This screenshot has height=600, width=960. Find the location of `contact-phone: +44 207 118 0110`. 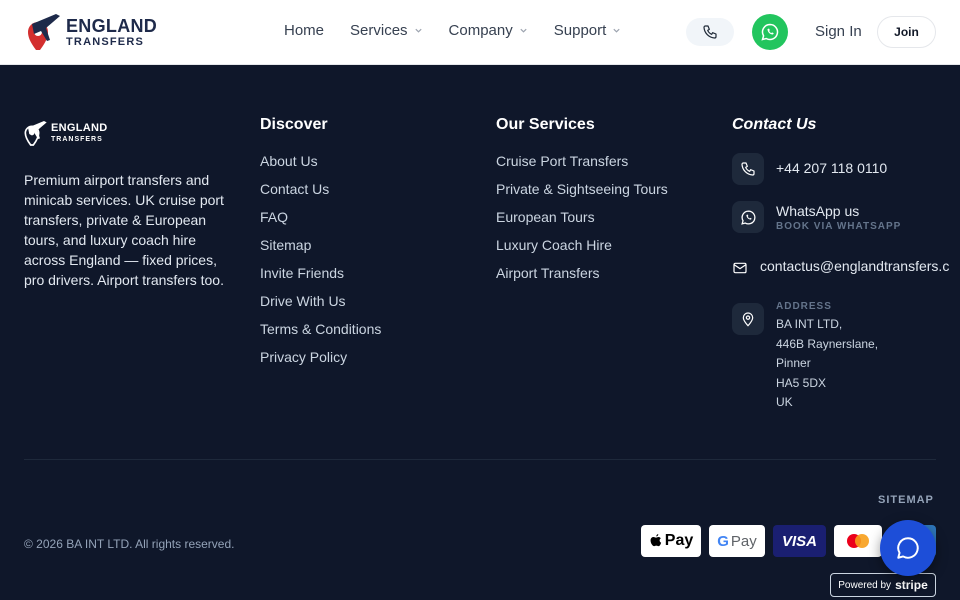

contact-phone: +44 207 118 0110 is located at coordinates (809, 169).